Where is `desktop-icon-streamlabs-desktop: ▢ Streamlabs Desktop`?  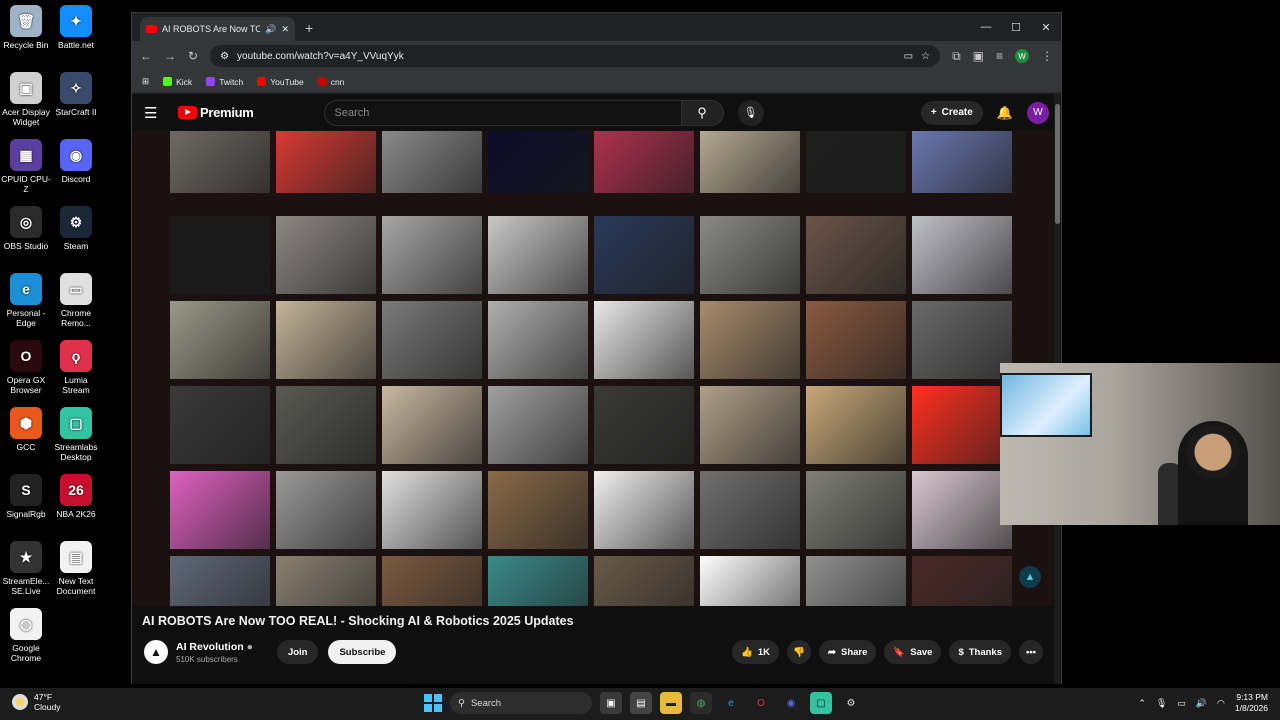 desktop-icon-streamlabs-desktop: ▢ Streamlabs Desktop is located at coordinates (76, 434).